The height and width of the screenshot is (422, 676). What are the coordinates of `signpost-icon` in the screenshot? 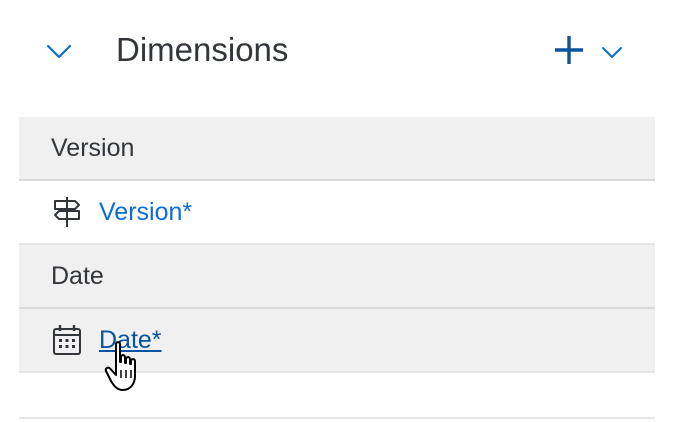 It's located at (67, 212).